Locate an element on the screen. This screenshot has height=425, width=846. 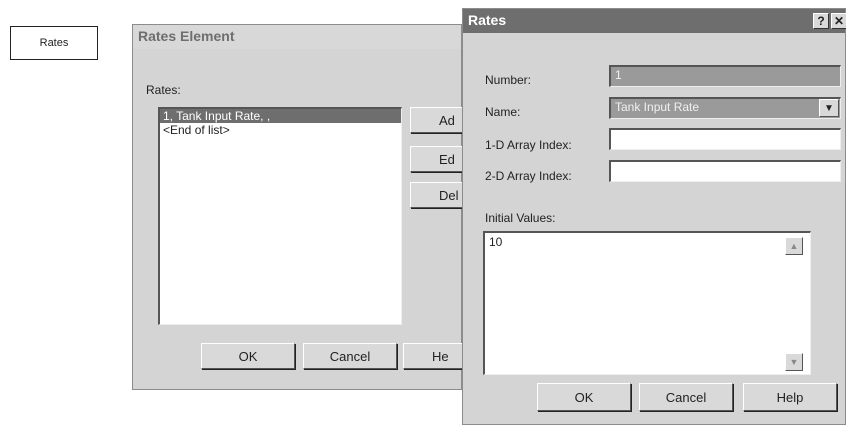
array-index-1d-input is located at coordinates (725, 139).